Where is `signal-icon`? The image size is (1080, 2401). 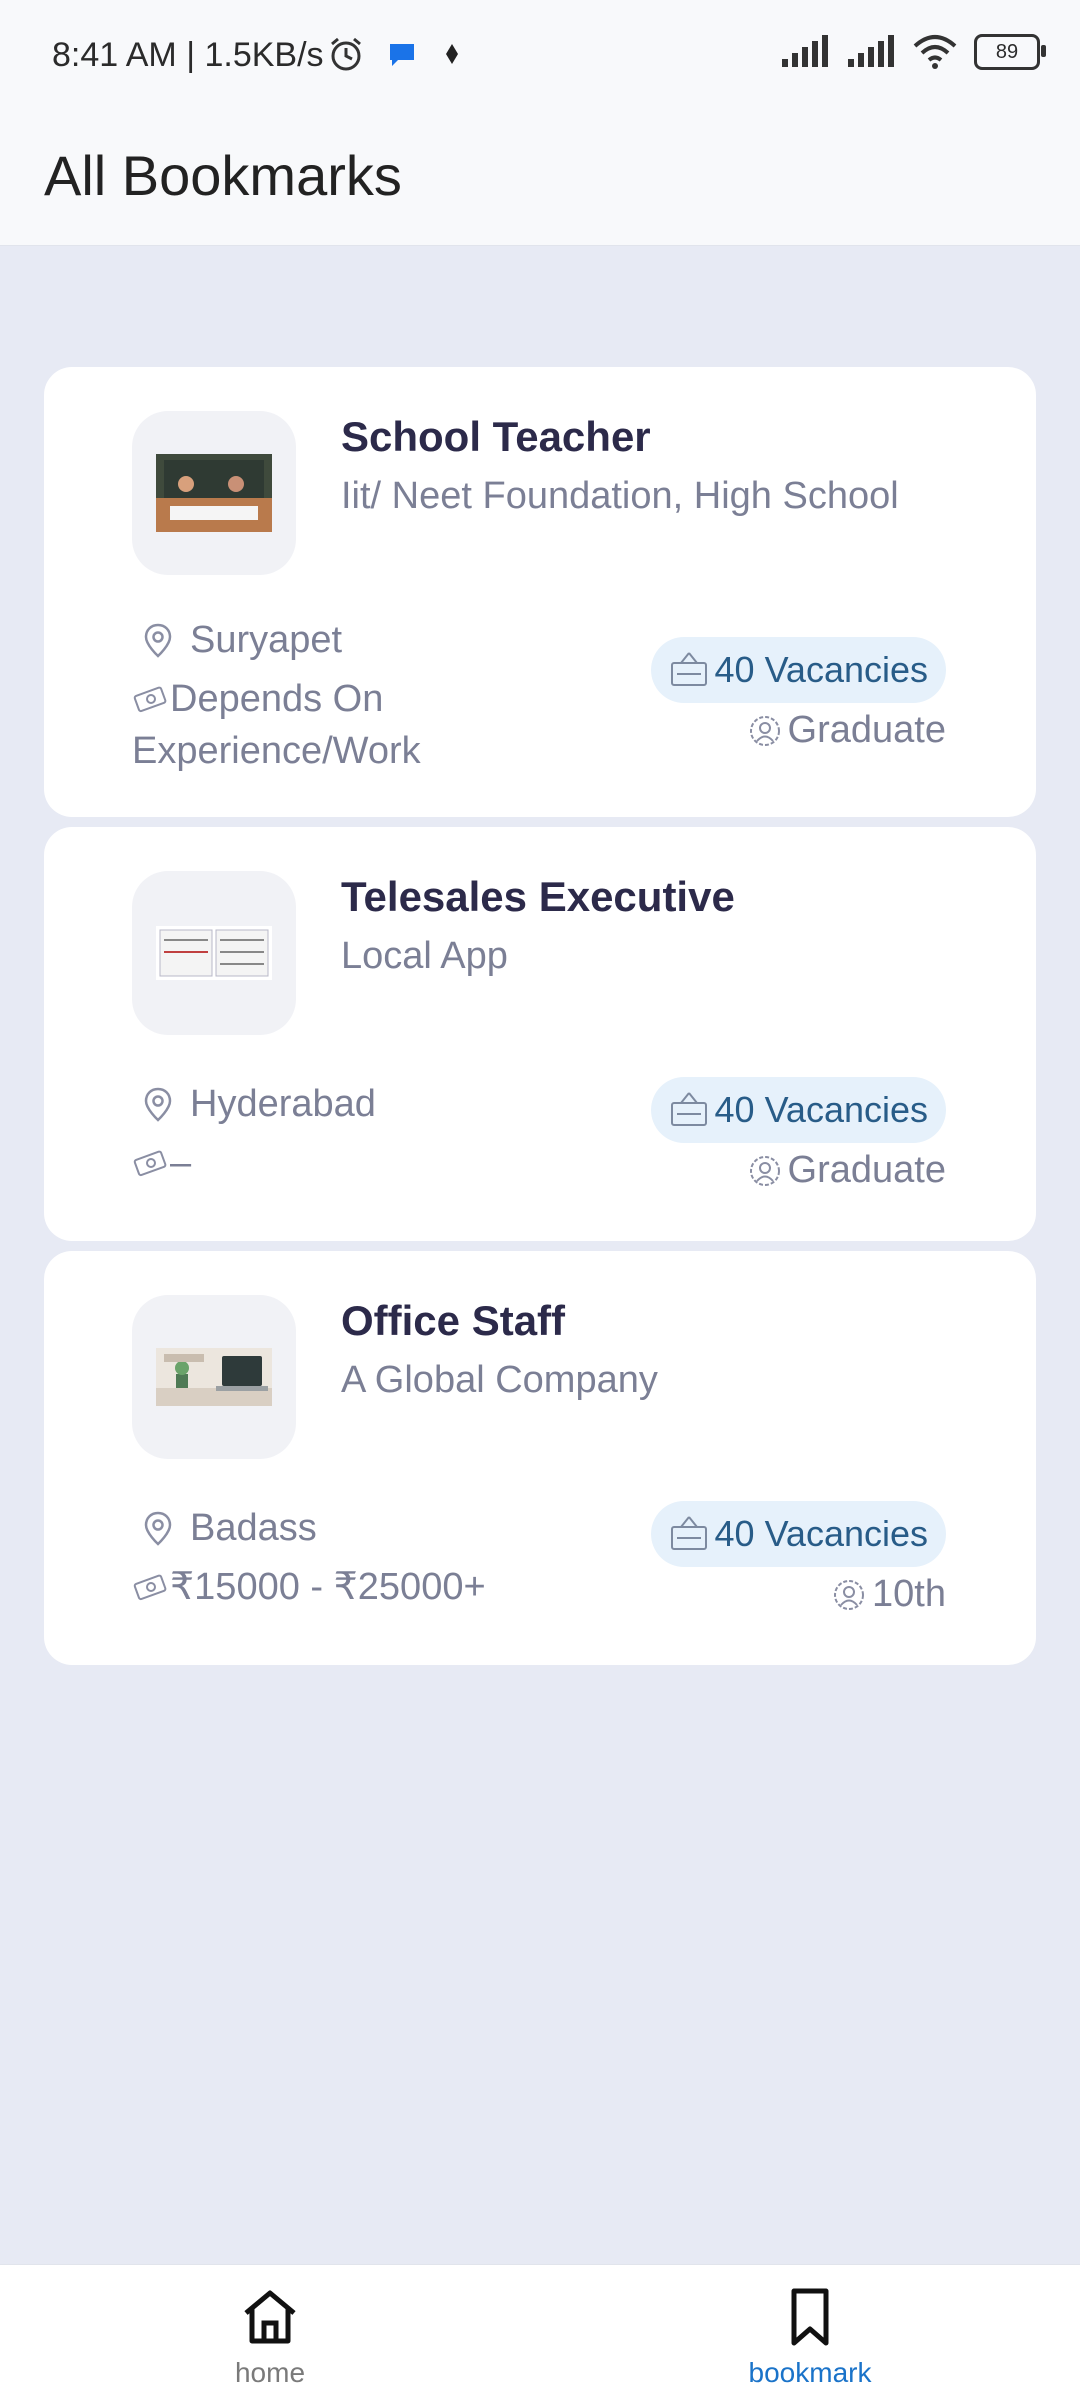
signal-icon is located at coordinates (805, 51).